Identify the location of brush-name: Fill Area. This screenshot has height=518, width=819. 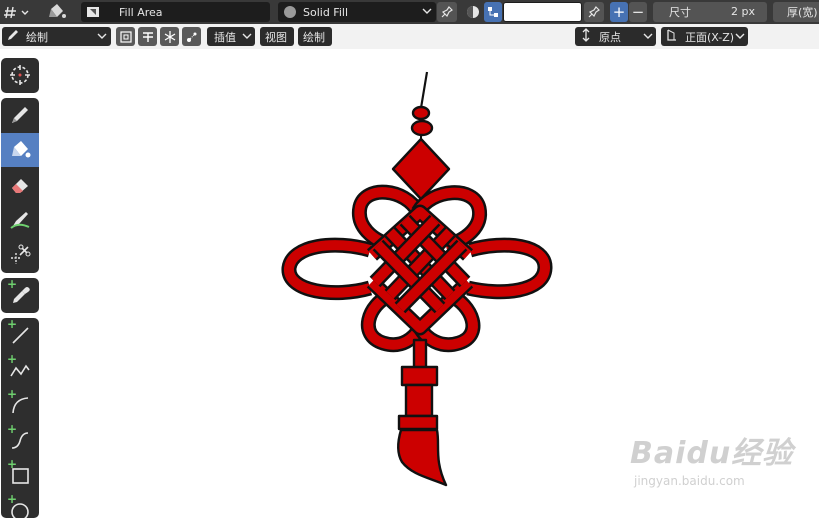
(141, 12).